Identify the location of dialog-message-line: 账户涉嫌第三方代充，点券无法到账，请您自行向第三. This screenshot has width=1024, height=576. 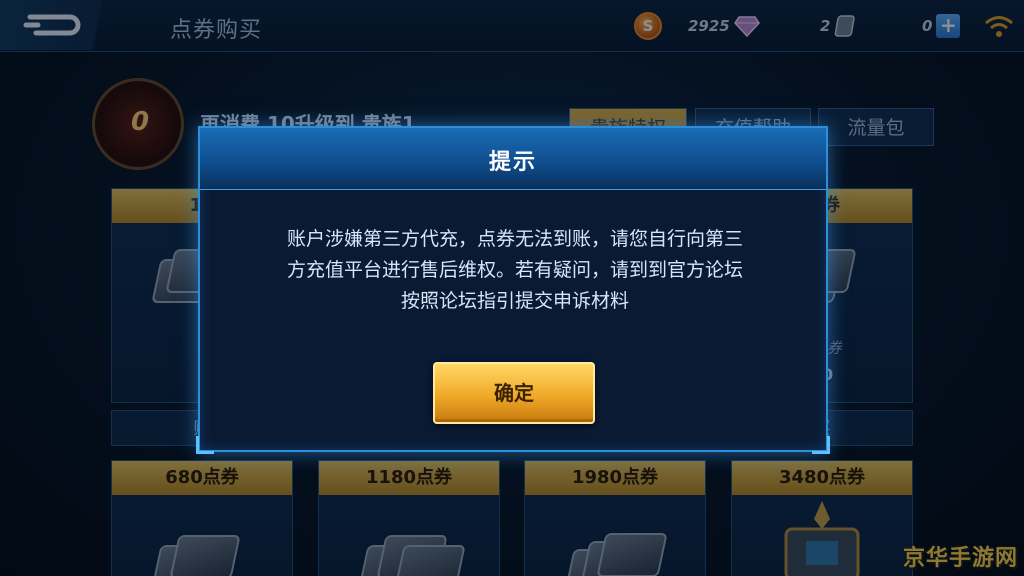
(514, 239).